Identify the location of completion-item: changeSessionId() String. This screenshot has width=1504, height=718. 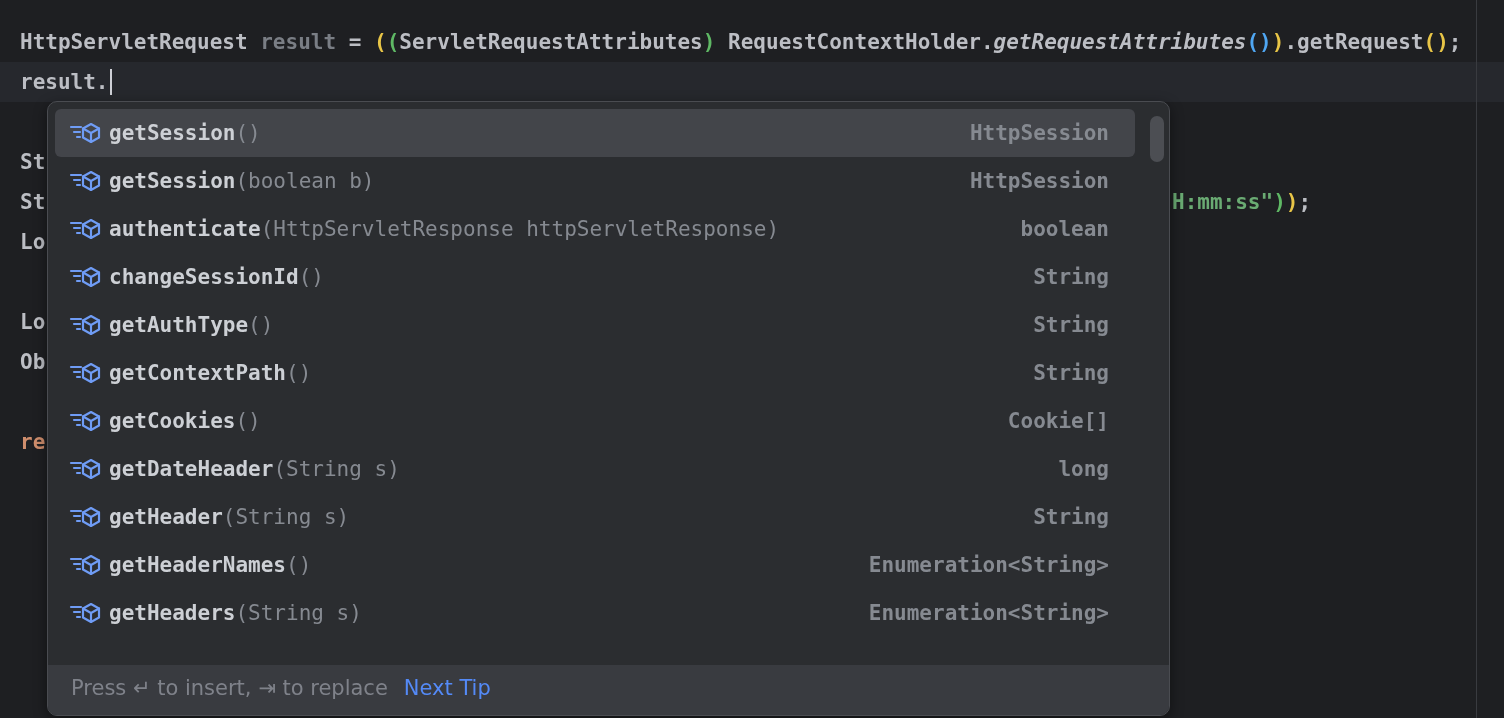
(595, 277).